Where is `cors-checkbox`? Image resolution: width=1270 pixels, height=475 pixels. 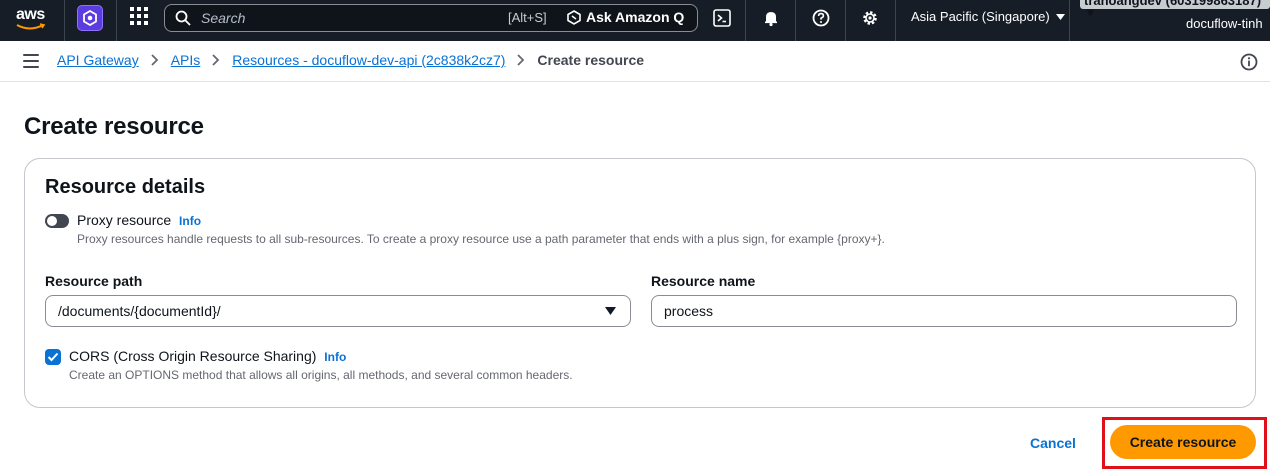 cors-checkbox is located at coordinates (53, 357).